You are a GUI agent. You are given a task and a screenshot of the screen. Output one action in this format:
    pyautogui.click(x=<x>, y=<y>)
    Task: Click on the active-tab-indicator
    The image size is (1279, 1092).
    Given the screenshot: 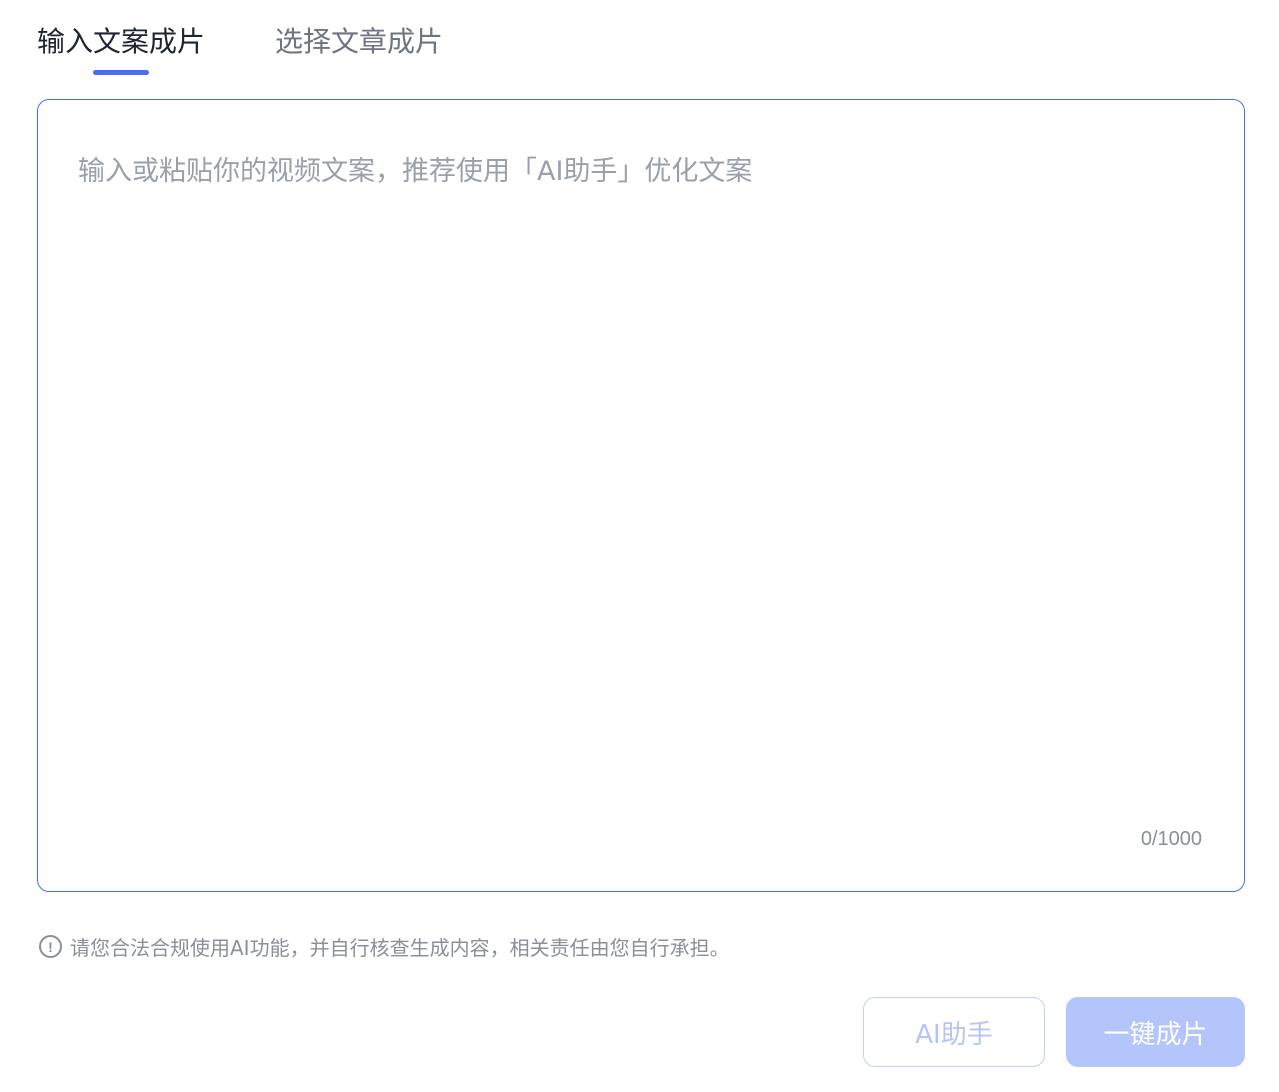 What is the action you would take?
    pyautogui.click(x=121, y=72)
    